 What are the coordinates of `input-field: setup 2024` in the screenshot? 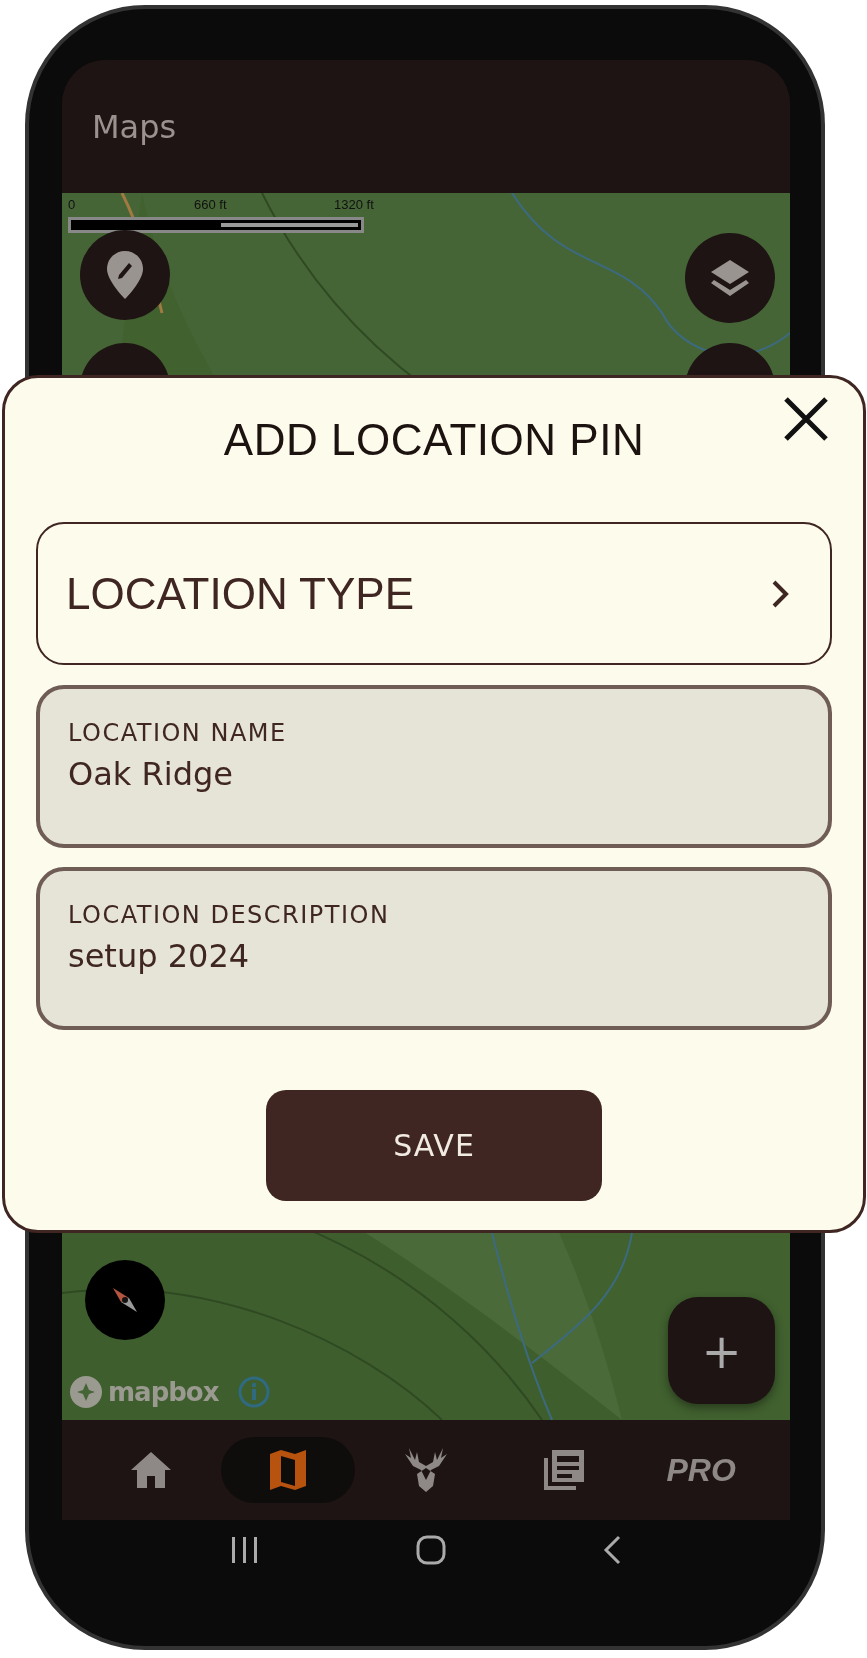 It's located at (434, 956).